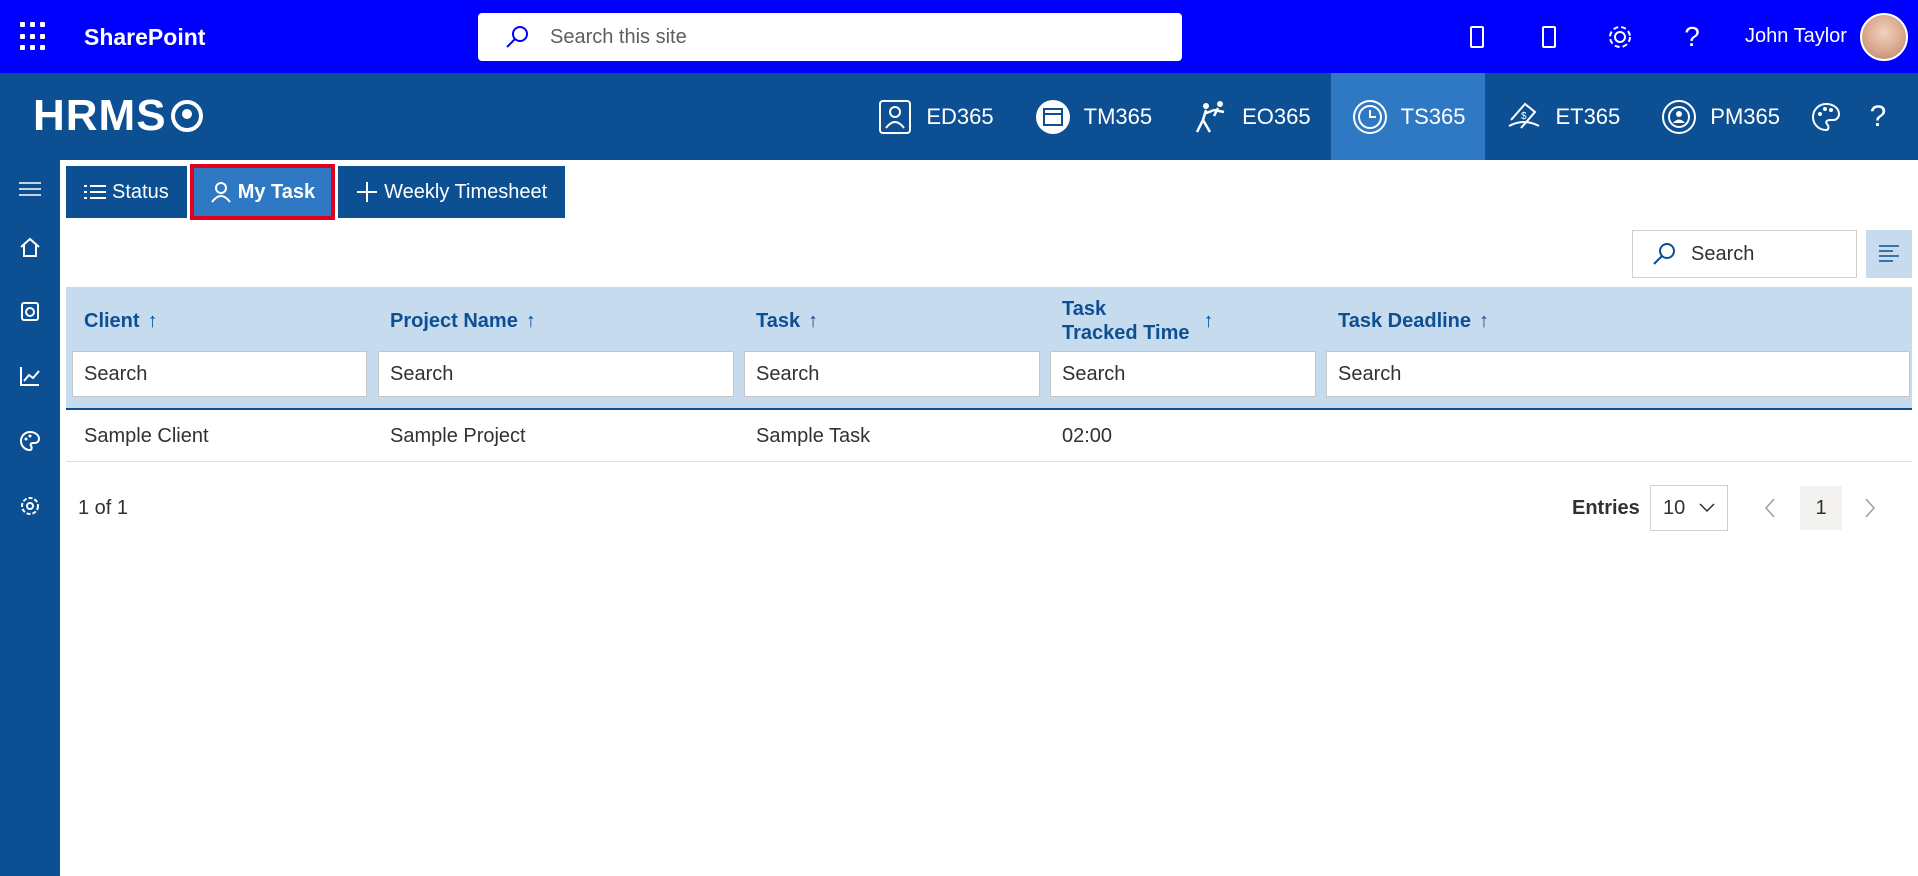  Describe the element at coordinates (458, 435) in the screenshot. I see `cell-project: Sample Project` at that location.